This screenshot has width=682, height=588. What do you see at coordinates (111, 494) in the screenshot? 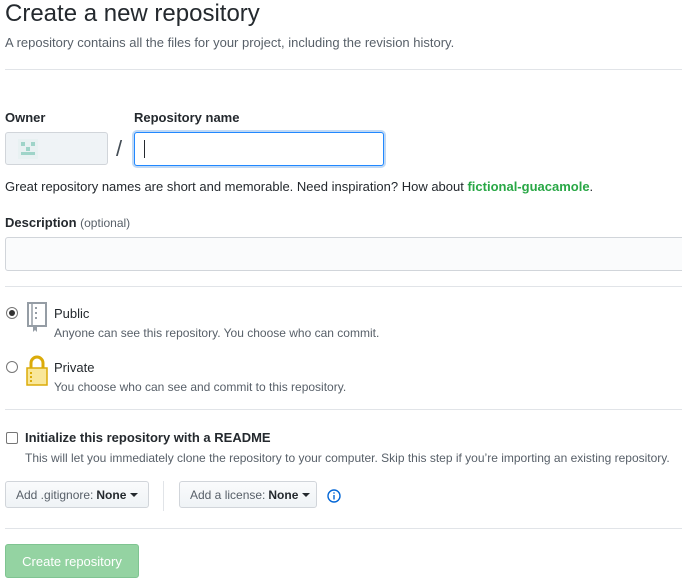
I see `gitignore-value: None` at bounding box center [111, 494].